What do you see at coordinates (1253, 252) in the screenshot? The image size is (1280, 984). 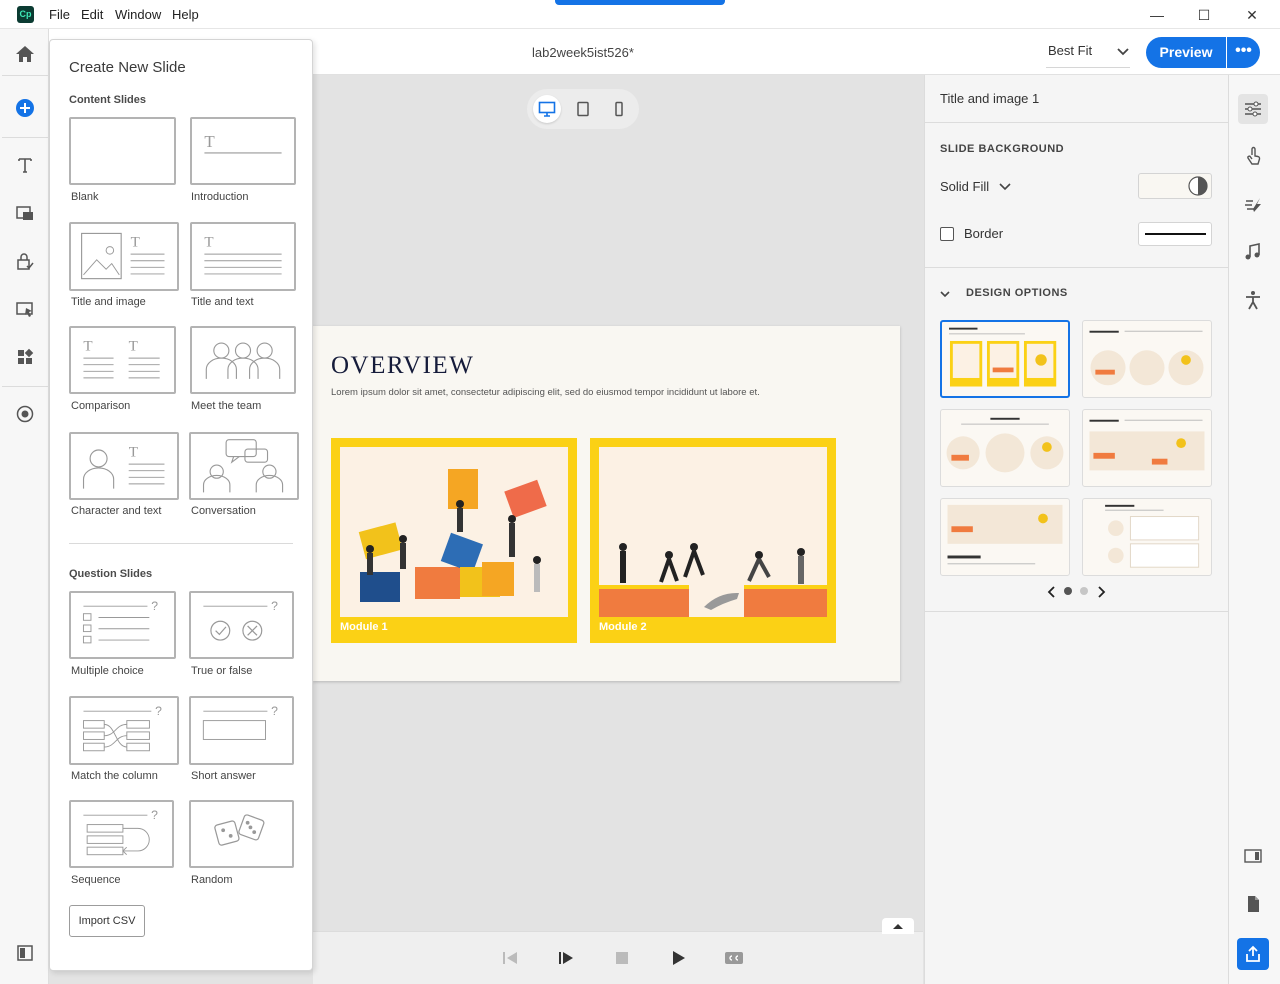 I see `audio-icon` at bounding box center [1253, 252].